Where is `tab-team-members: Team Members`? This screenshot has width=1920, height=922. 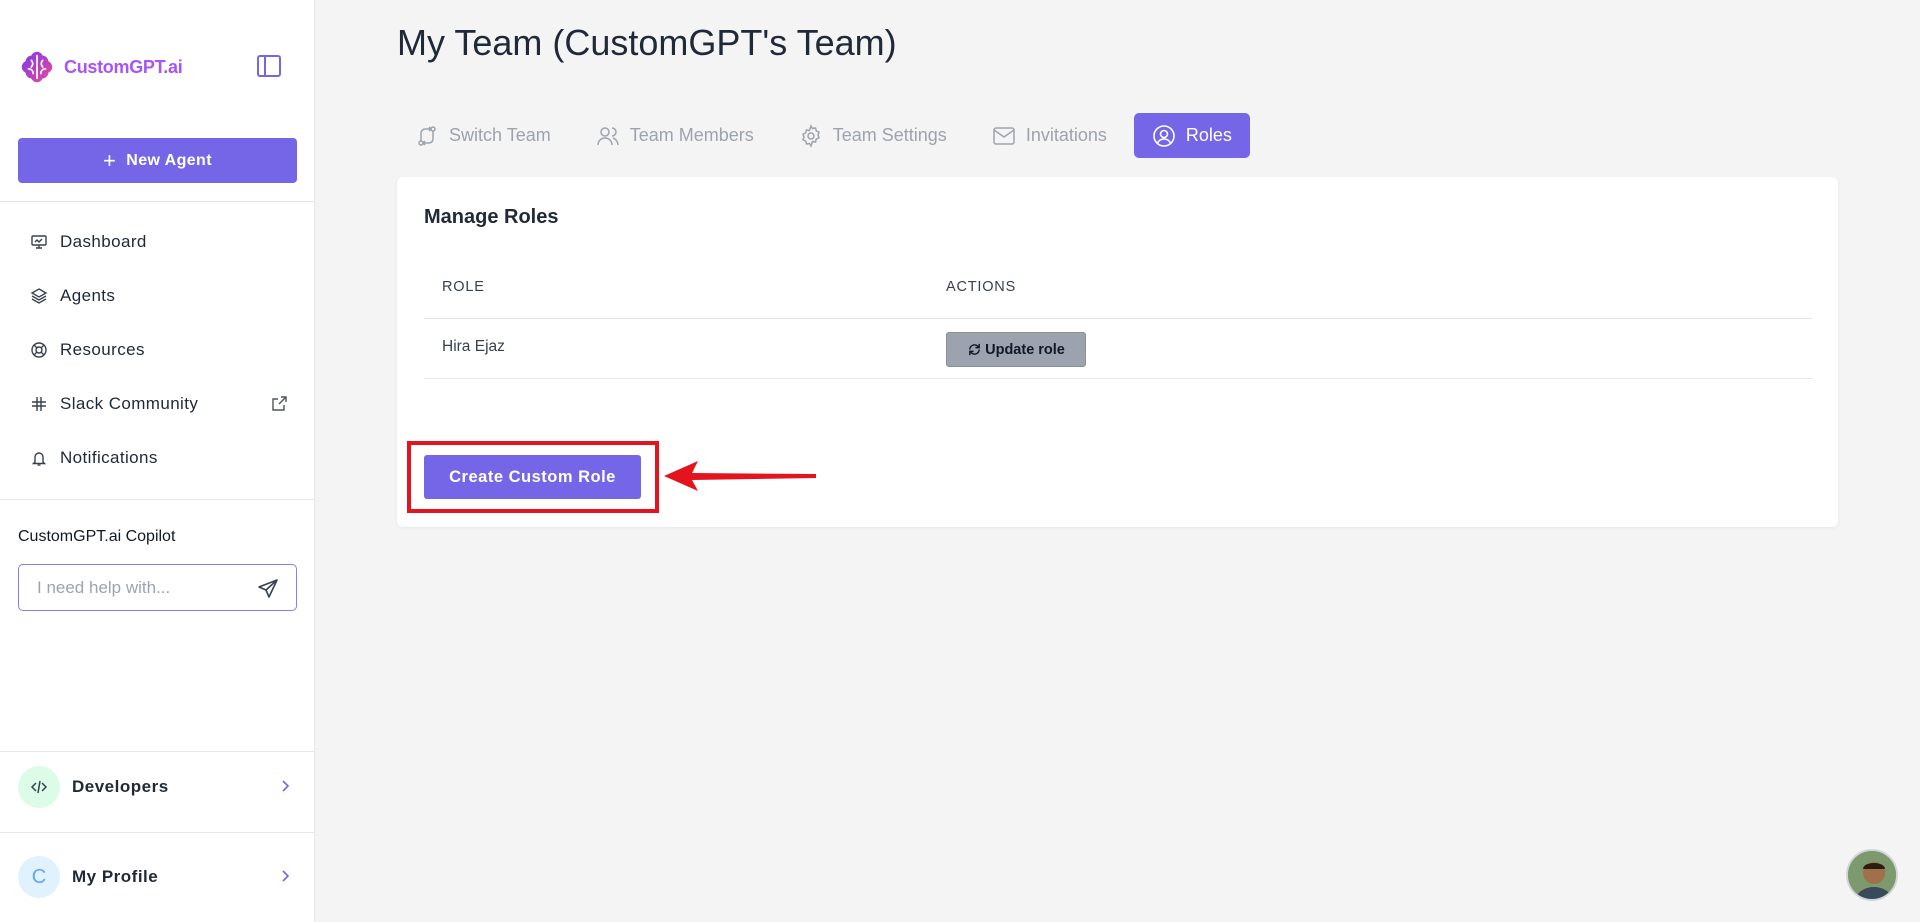
tab-team-members: Team Members is located at coordinates (675, 135).